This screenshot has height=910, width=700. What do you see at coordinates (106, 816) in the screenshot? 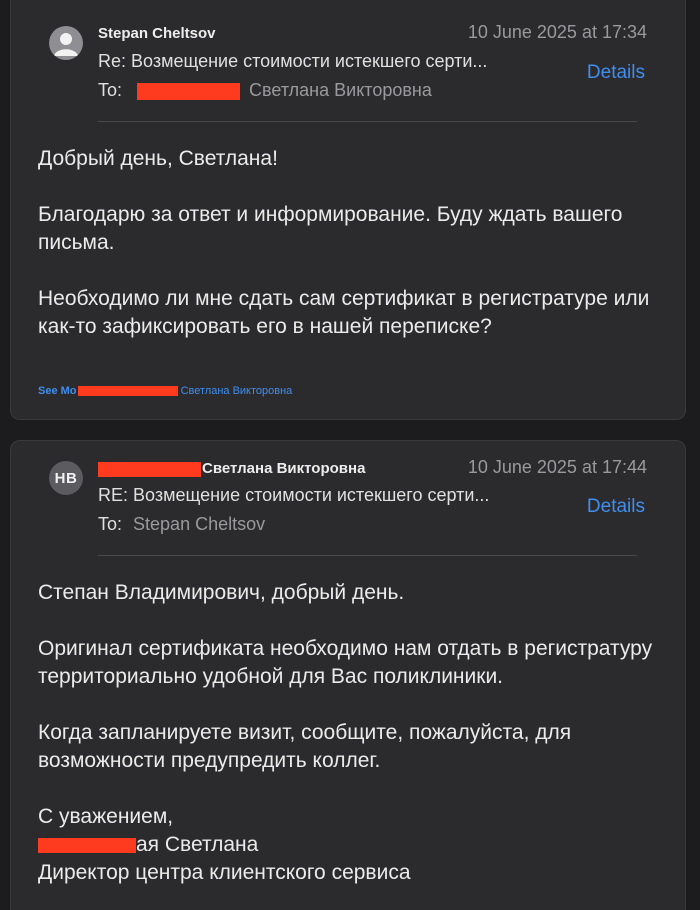
I see `signature-line: С уважением,` at bounding box center [106, 816].